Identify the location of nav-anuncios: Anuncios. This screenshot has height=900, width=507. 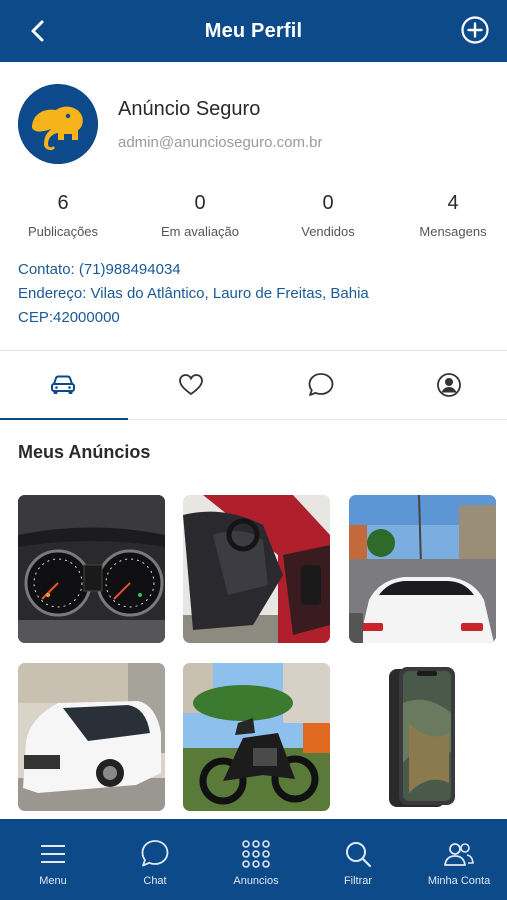
(256, 859).